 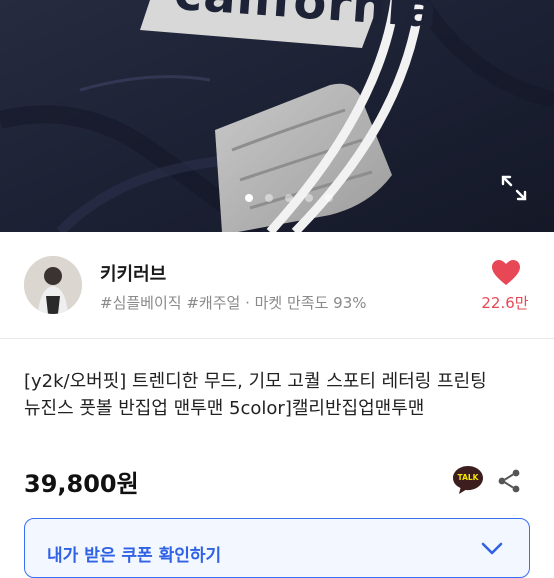 What do you see at coordinates (509, 481) in the screenshot?
I see `share-icon` at bounding box center [509, 481].